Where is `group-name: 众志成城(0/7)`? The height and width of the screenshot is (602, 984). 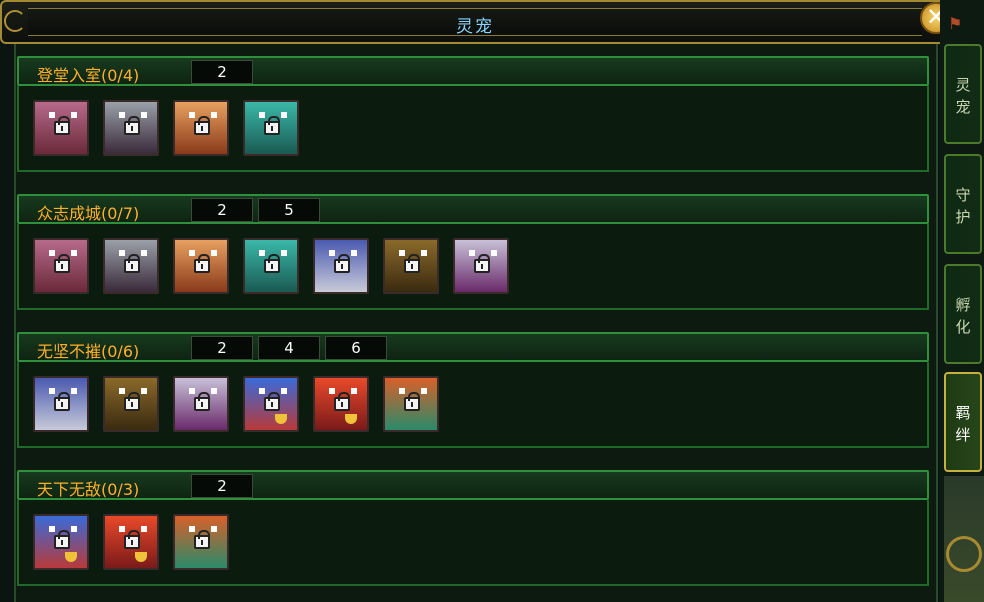
group-name: 众志成城(0/7) is located at coordinates (88, 213).